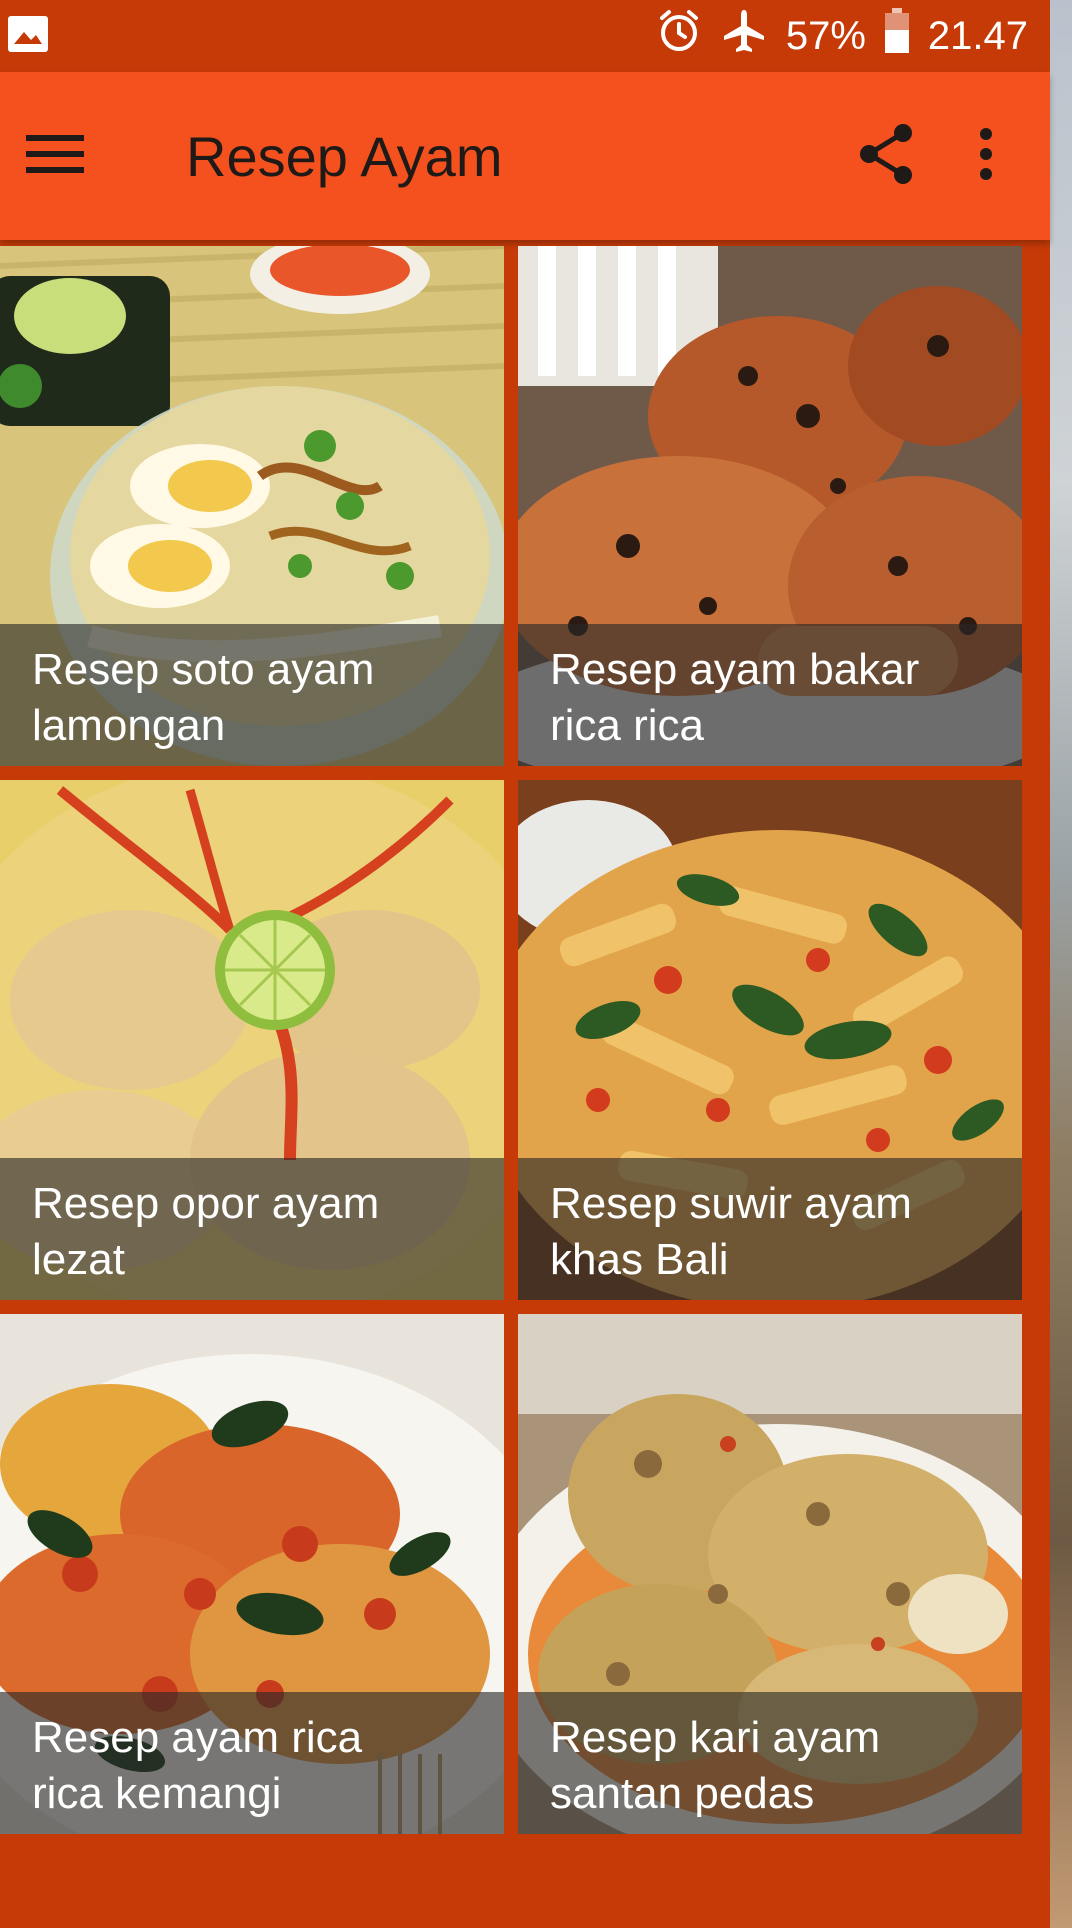 The image size is (1072, 1928). What do you see at coordinates (252, 506) in the screenshot?
I see `recipe-card-soto-ayam-lamongan: Resep soto ayam lamongan` at bounding box center [252, 506].